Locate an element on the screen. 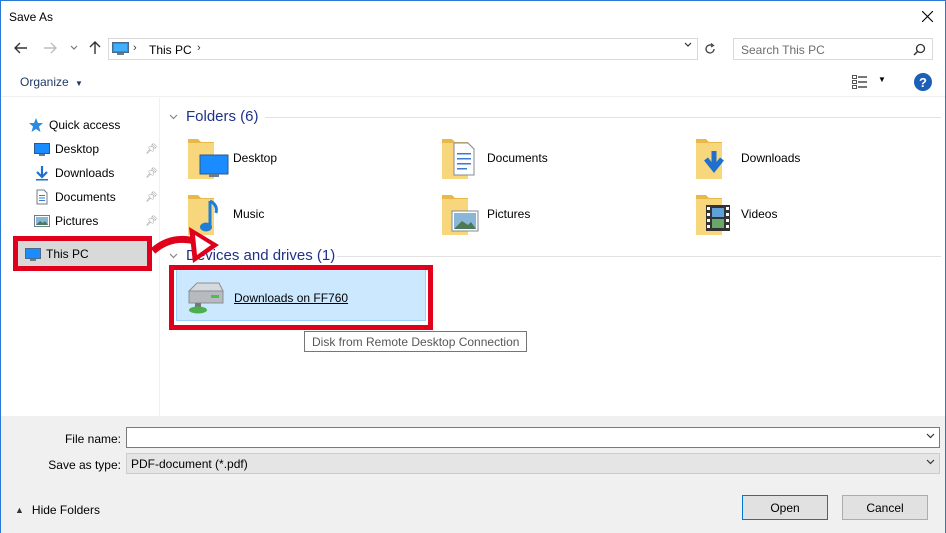  caret-up-icon: ▲ is located at coordinates (19, 510).